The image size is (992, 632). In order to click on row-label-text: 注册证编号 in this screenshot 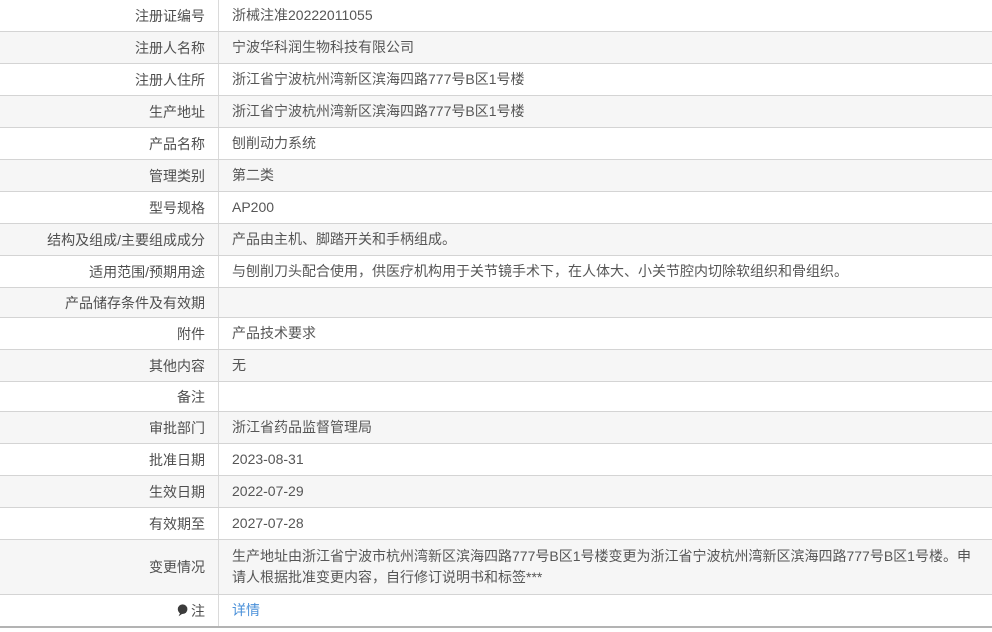, I will do `click(170, 15)`.